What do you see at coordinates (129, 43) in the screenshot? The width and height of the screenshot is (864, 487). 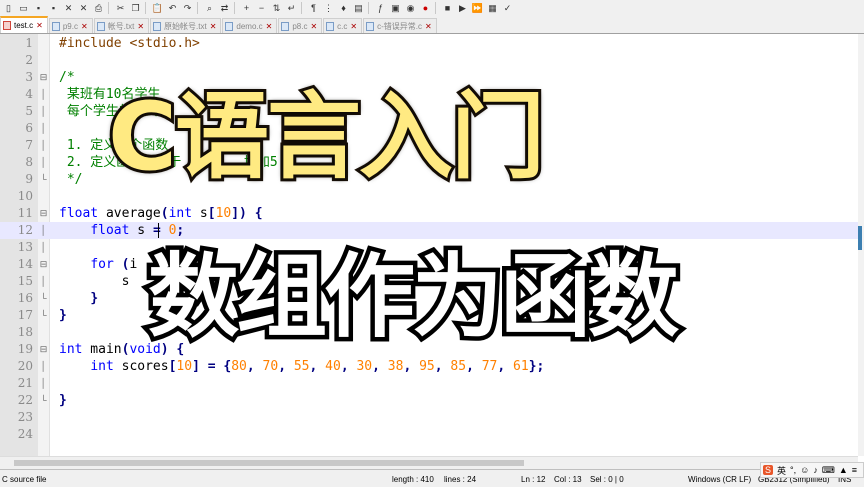 I see `code-text: #include <stdio.h>` at bounding box center [129, 43].